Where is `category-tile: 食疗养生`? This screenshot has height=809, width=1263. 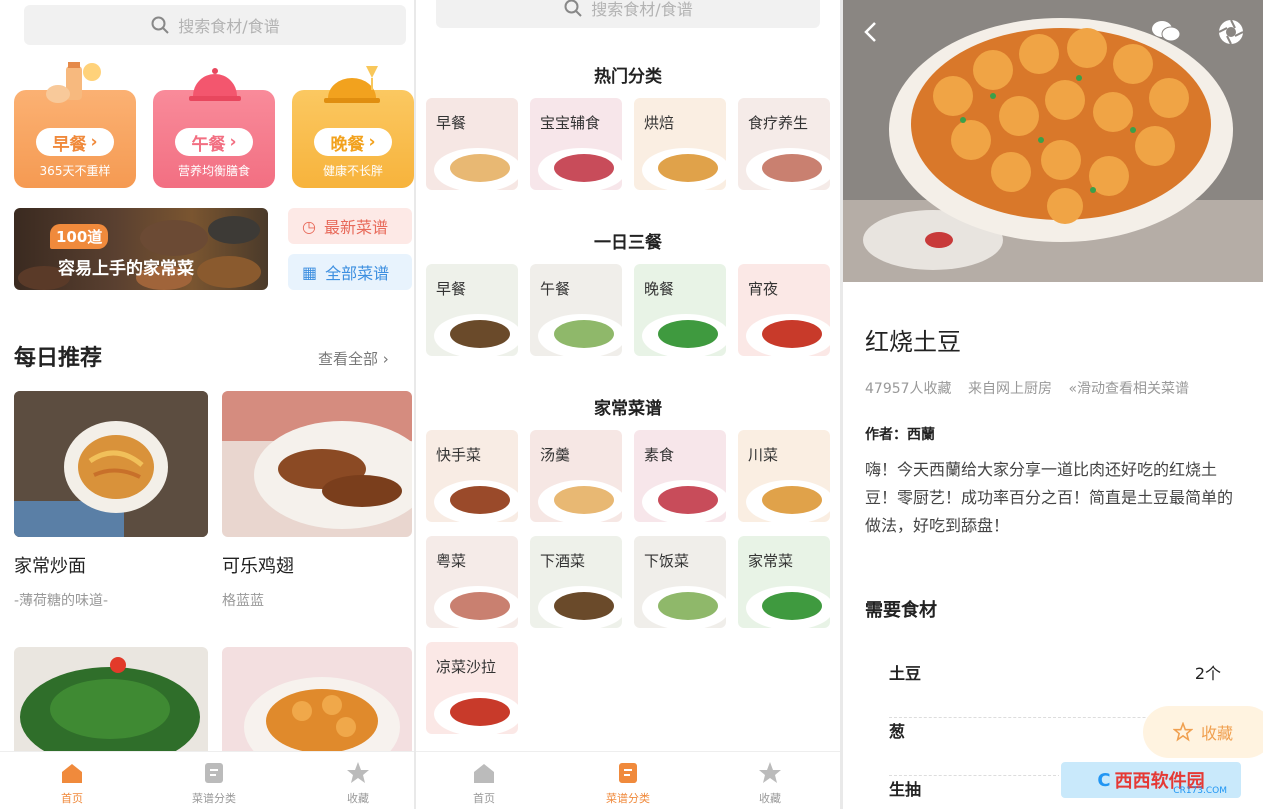 category-tile: 食疗养生 is located at coordinates (784, 144).